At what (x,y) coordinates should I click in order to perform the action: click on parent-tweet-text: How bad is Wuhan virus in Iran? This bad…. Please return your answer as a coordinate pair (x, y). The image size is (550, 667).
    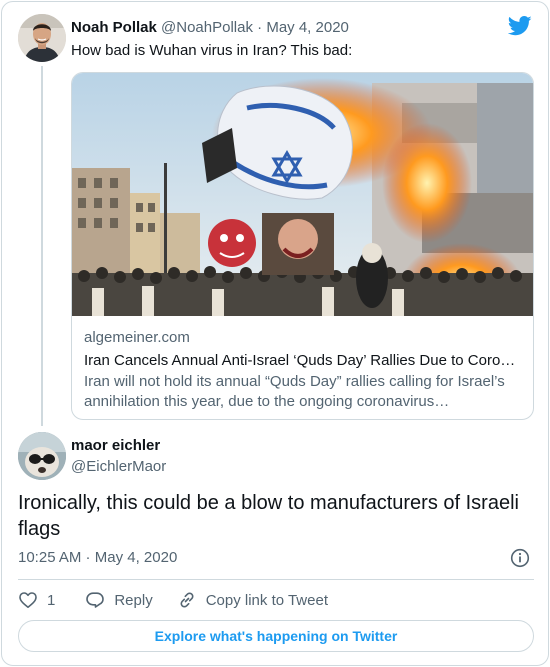
    Looking at the image, I should click on (212, 50).